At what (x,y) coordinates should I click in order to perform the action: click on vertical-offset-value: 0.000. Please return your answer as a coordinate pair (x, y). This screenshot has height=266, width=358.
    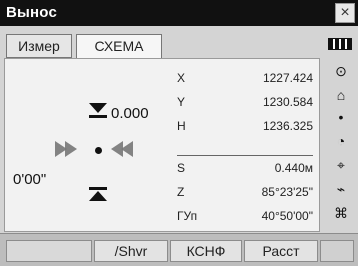
    Looking at the image, I should click on (130, 113).